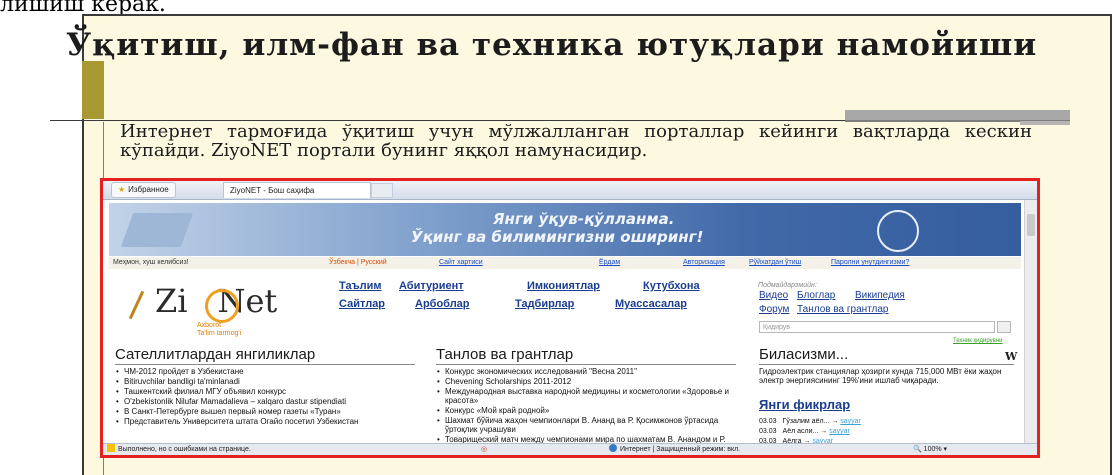 The height and width of the screenshot is (475, 1113). Describe the element at coordinates (773, 295) in the screenshot. I see `popular-video: Видео` at that location.